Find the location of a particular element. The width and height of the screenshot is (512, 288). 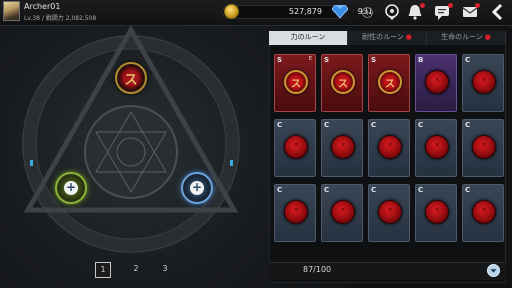

coin-icon is located at coordinates (231, 11).